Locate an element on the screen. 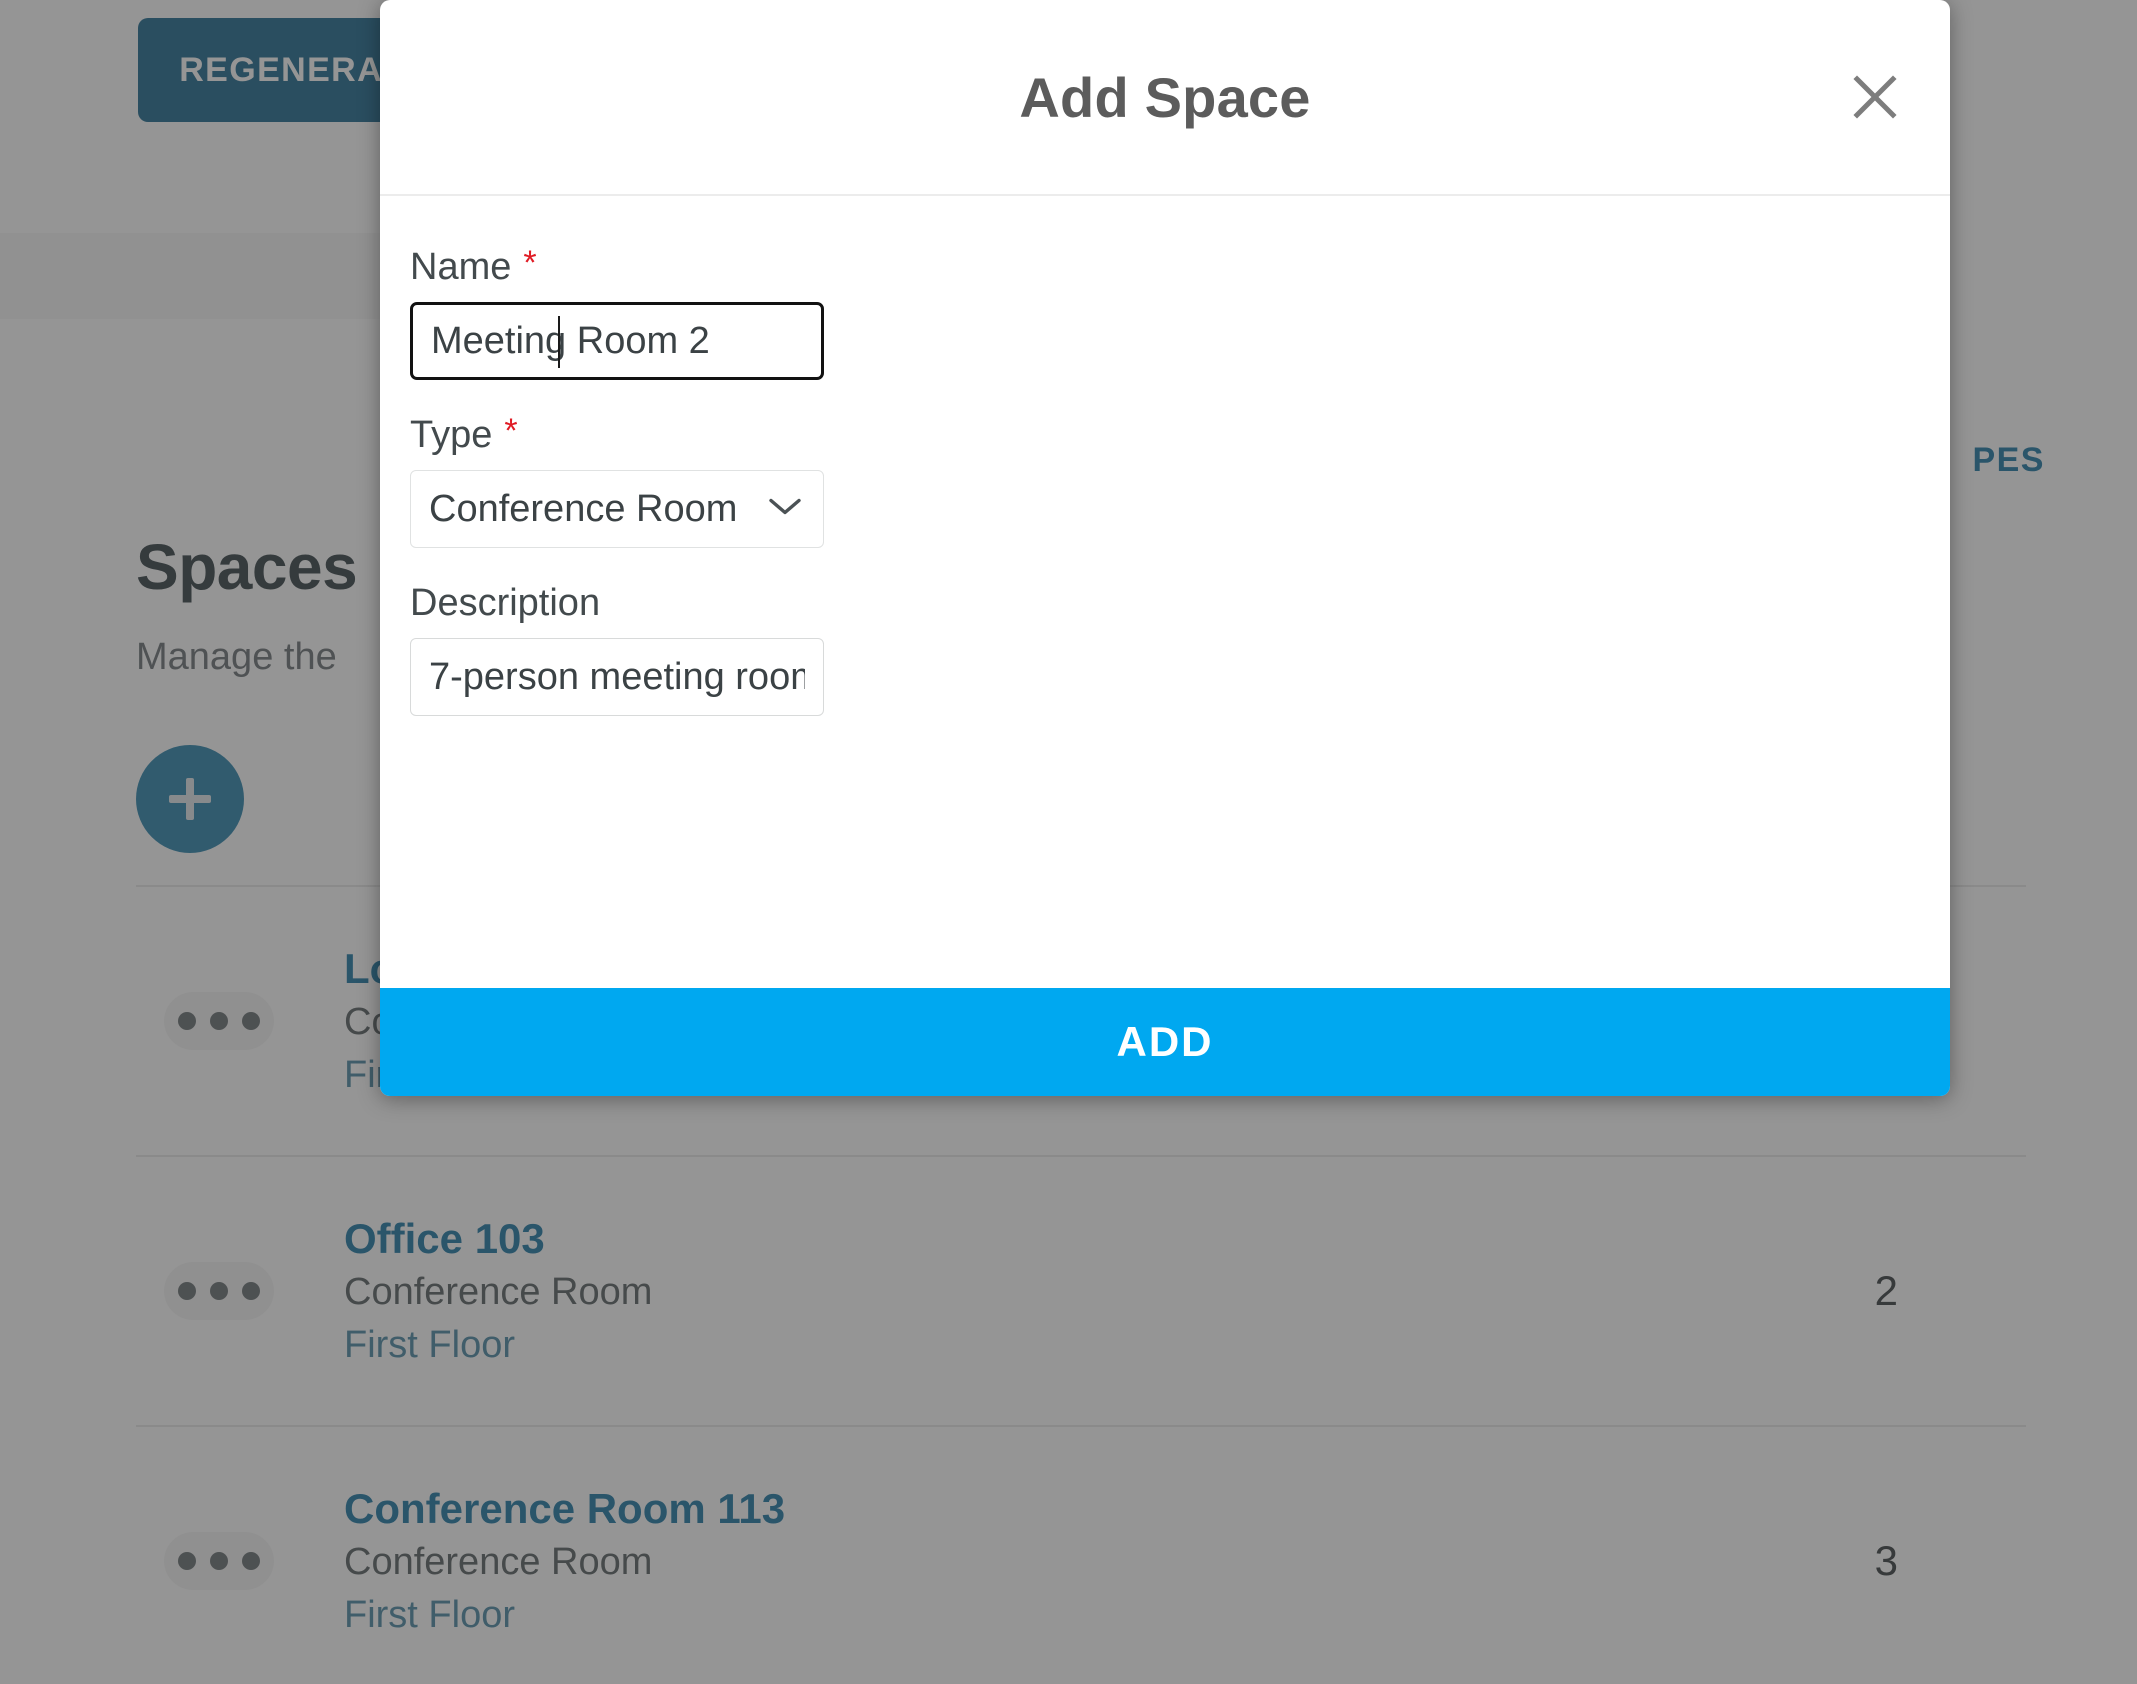 The height and width of the screenshot is (1684, 2137). field-type-label: Type * is located at coordinates (1180, 434).